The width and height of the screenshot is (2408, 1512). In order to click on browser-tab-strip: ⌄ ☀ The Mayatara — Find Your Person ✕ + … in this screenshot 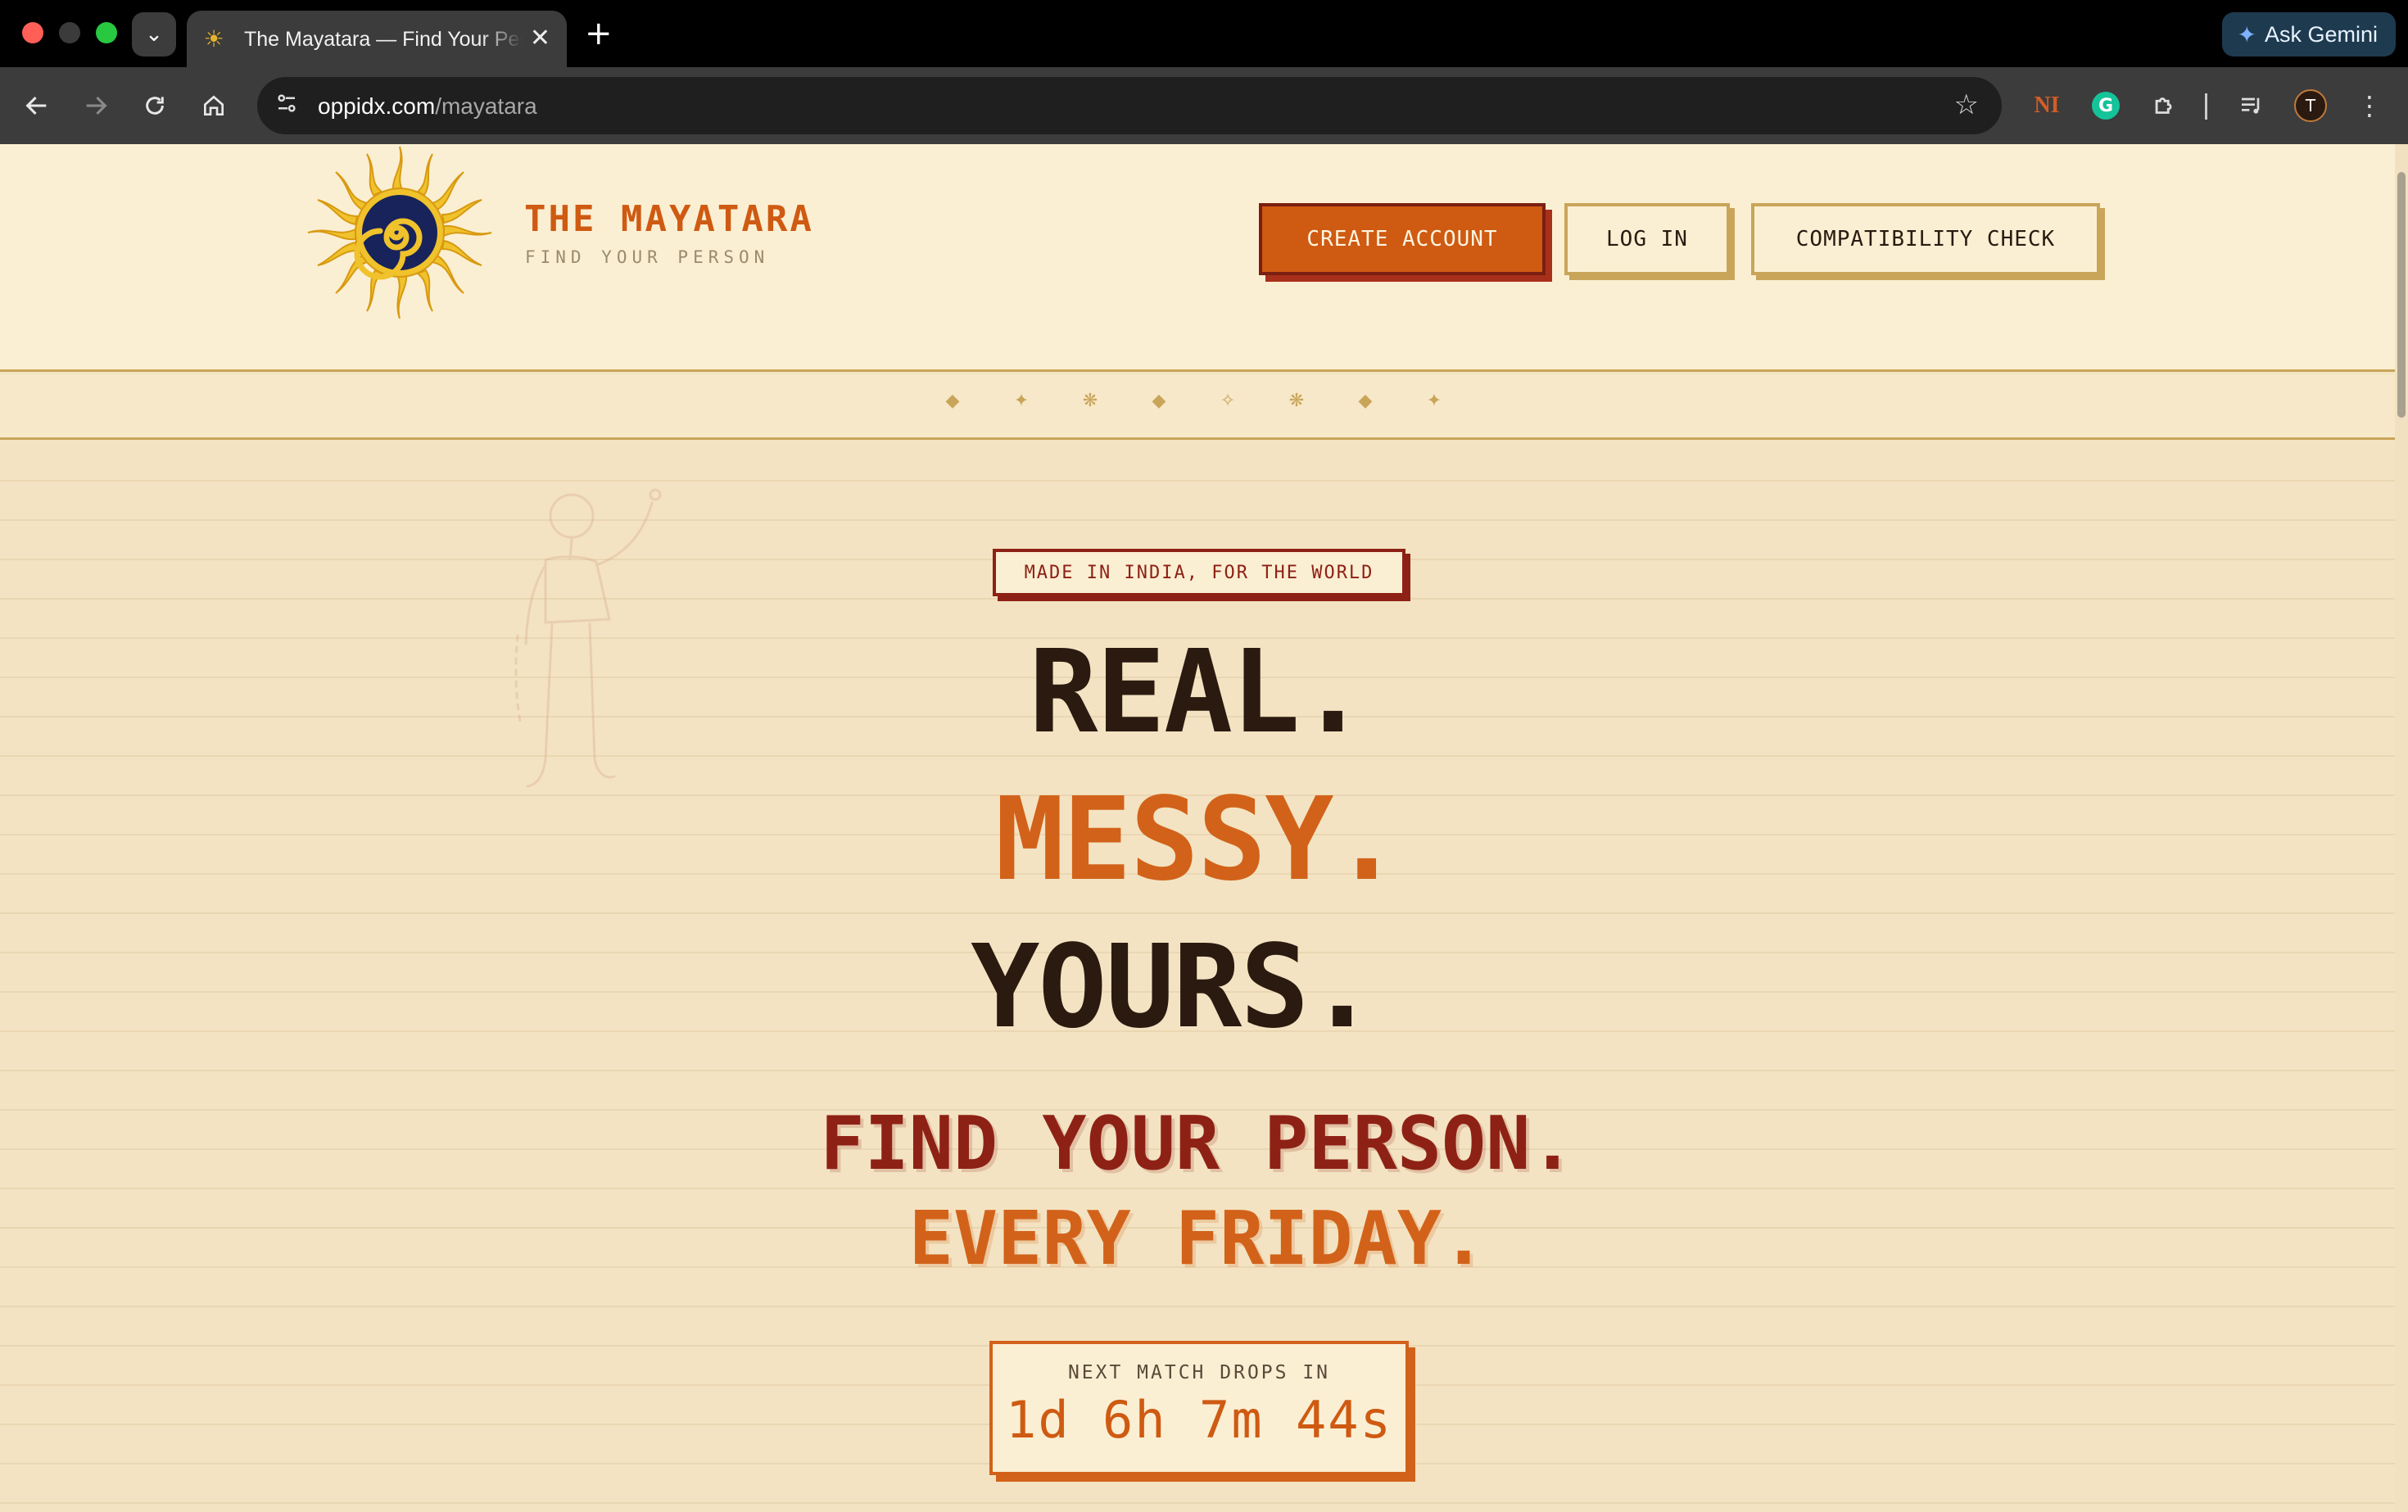, I will do `click(1204, 34)`.